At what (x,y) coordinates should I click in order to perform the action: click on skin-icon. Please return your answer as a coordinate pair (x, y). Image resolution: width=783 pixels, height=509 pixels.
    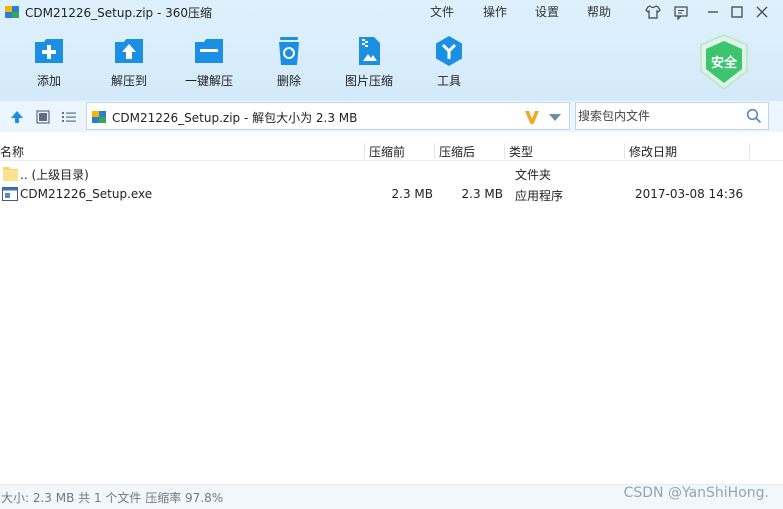
    Looking at the image, I should click on (653, 12).